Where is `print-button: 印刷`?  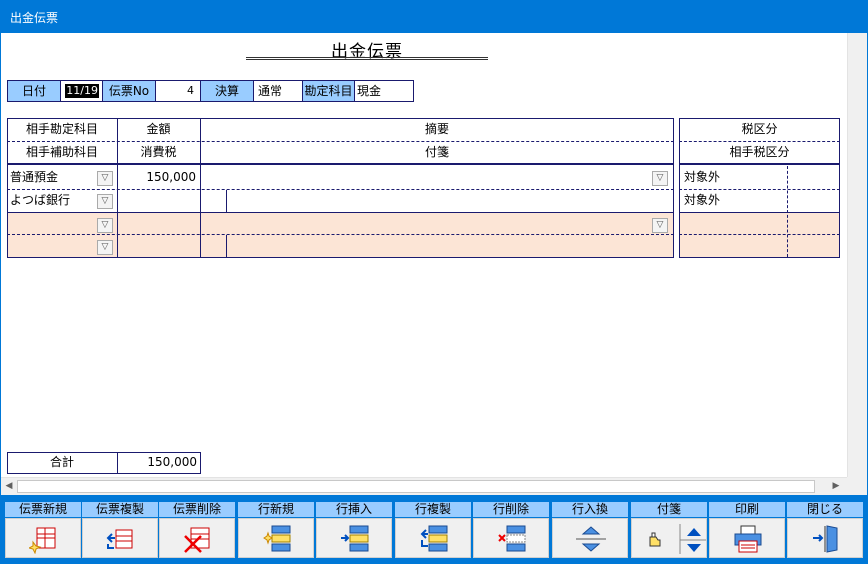 print-button: 印刷 is located at coordinates (747, 530).